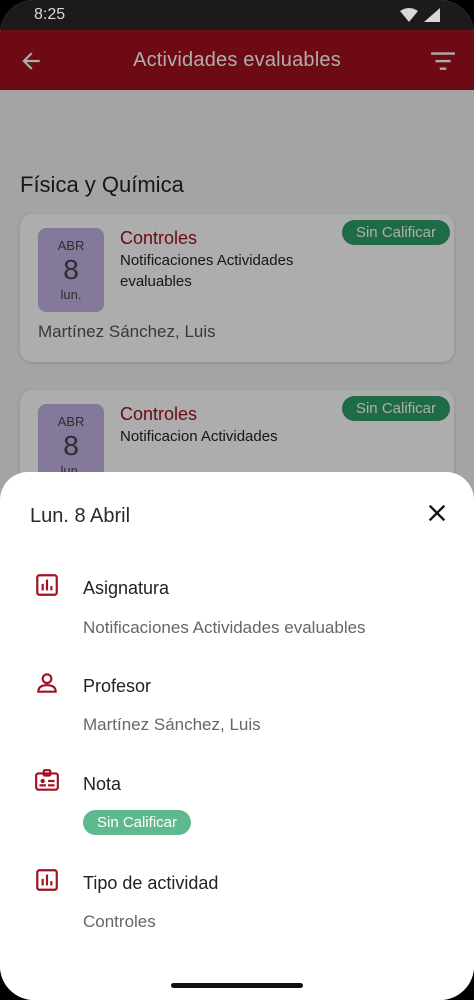 This screenshot has width=474, height=1000. Describe the element at coordinates (151, 883) in the screenshot. I see `activity-type-label: Tipo de actividad` at that location.